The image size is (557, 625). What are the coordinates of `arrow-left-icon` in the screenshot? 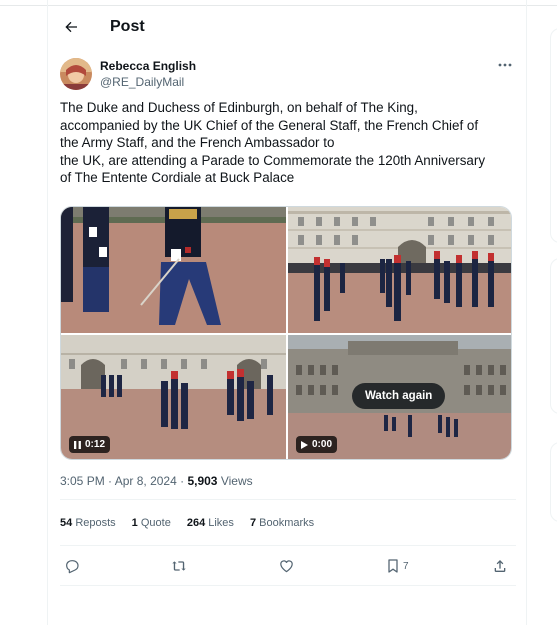 It's located at (71, 27).